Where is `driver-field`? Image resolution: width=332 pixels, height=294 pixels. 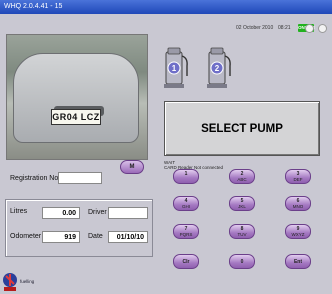 driver-field is located at coordinates (128, 213).